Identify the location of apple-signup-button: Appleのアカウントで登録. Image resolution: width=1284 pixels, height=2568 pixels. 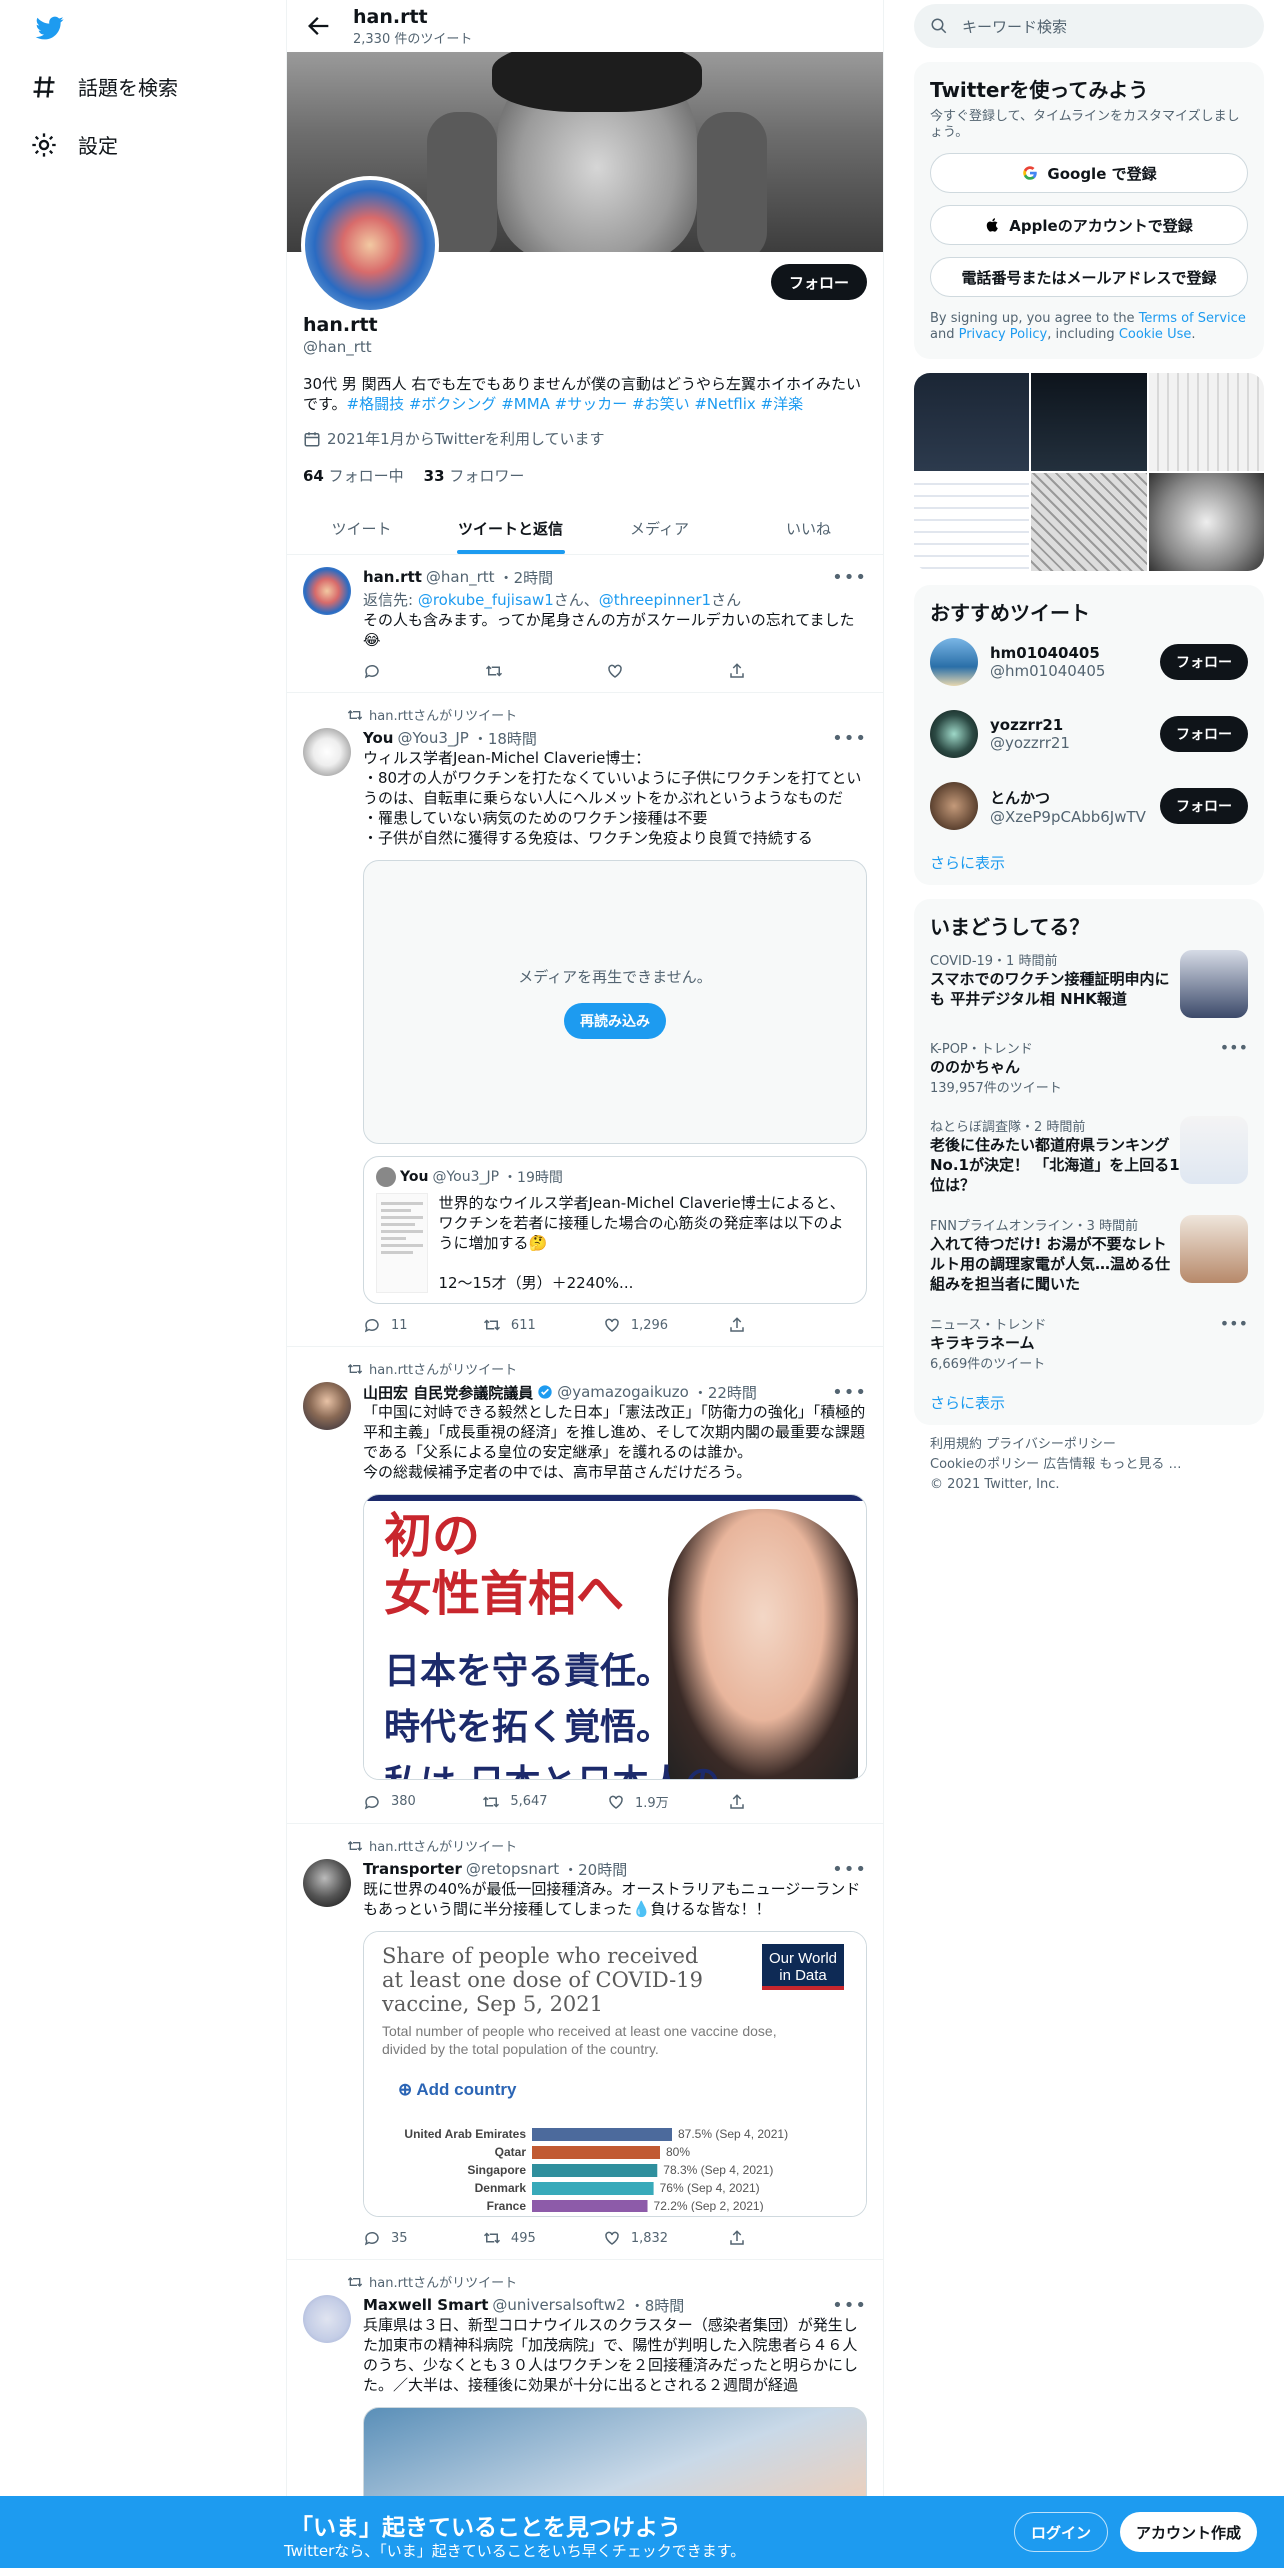
(1089, 225).